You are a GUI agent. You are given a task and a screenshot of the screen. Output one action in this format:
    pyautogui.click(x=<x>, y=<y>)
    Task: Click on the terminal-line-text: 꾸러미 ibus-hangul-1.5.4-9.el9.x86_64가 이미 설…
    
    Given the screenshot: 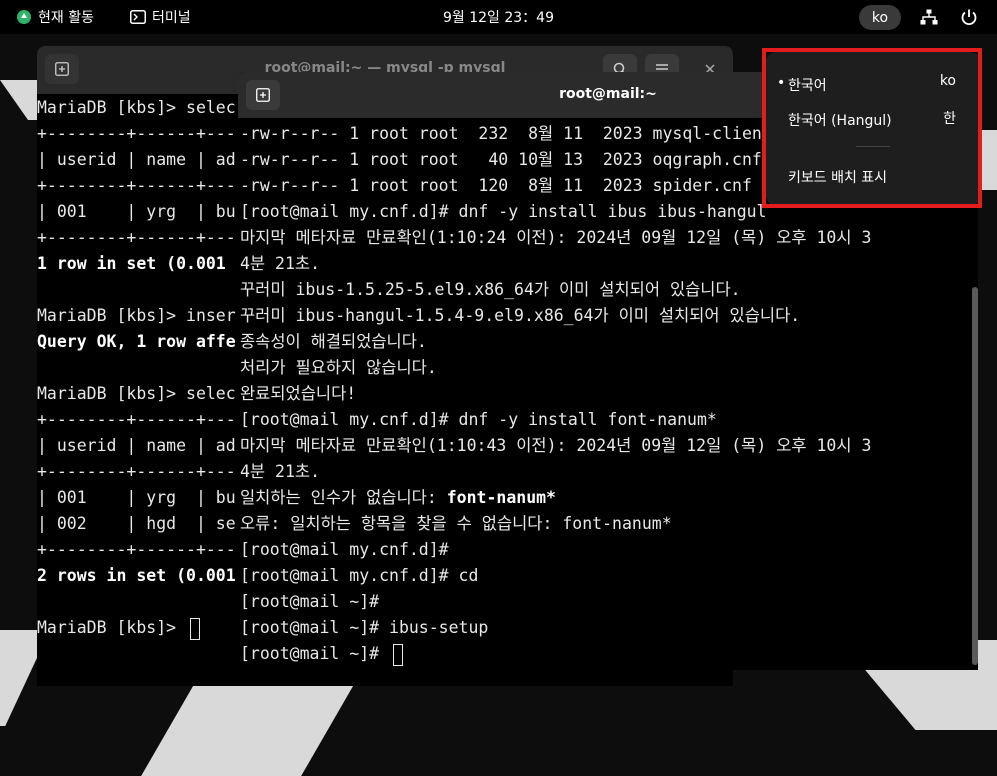 What is the action you would take?
    pyautogui.click(x=520, y=315)
    